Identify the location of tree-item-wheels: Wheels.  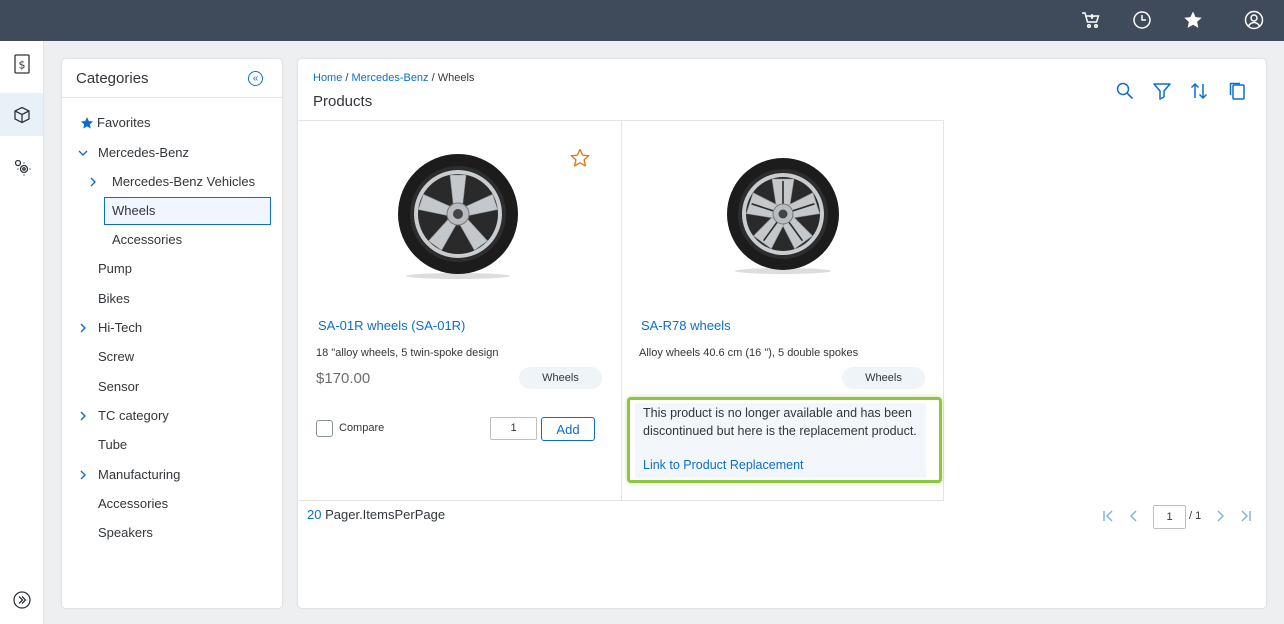
(133, 211).